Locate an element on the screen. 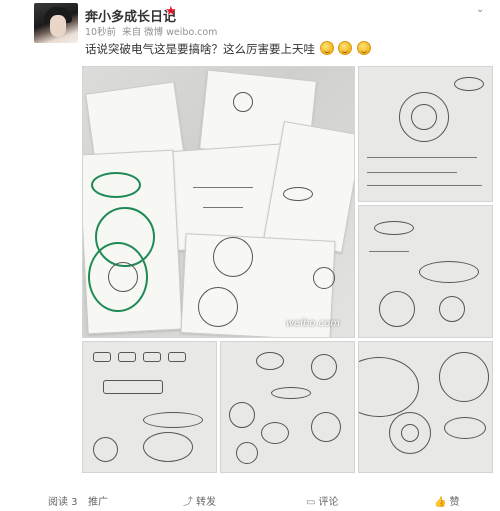 This screenshot has width=500, height=511. username: 奔小多成长日记 is located at coordinates (130, 15).